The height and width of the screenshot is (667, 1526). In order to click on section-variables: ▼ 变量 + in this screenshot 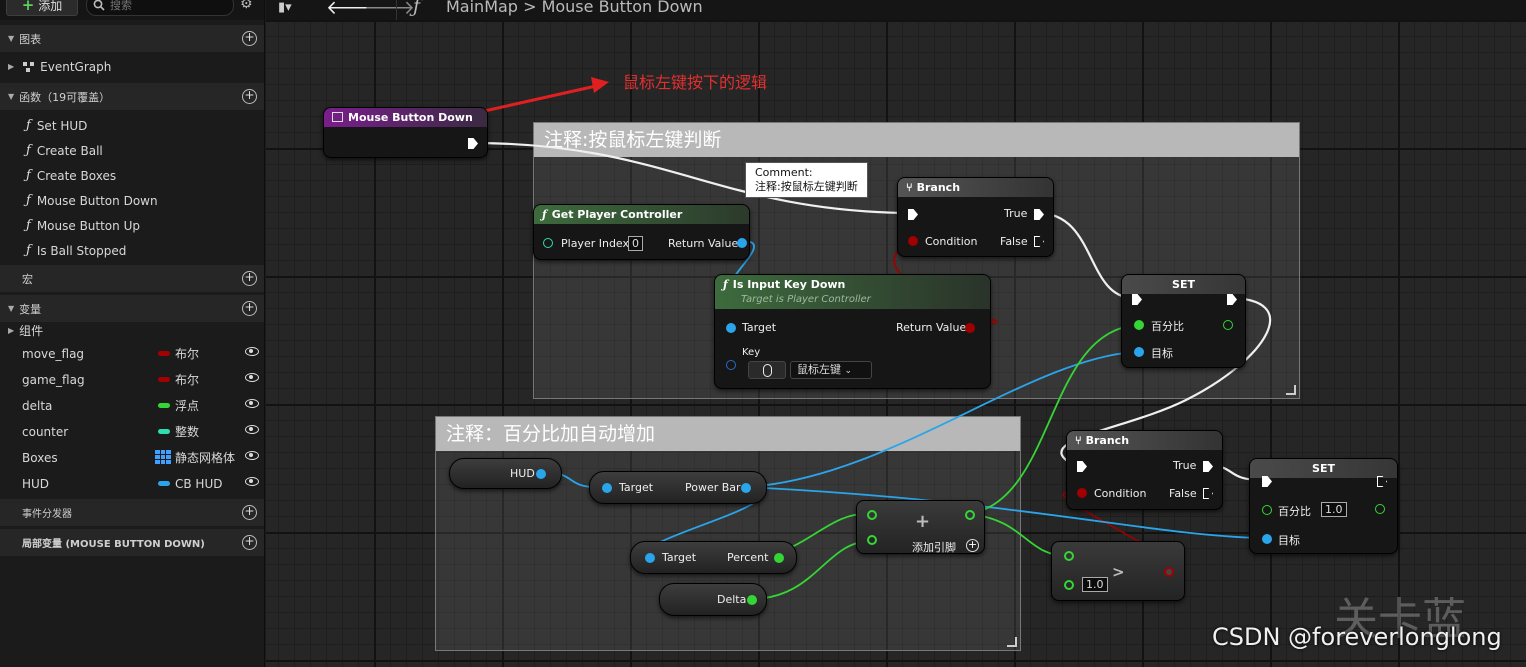, I will do `click(132, 308)`.